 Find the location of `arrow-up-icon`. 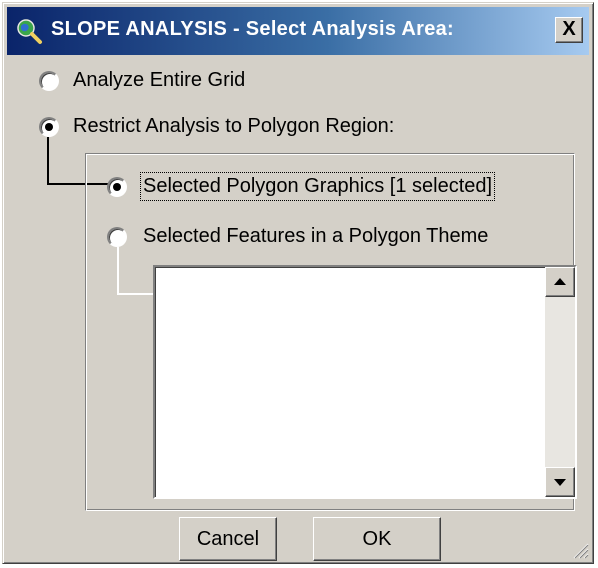

arrow-up-icon is located at coordinates (560, 281).